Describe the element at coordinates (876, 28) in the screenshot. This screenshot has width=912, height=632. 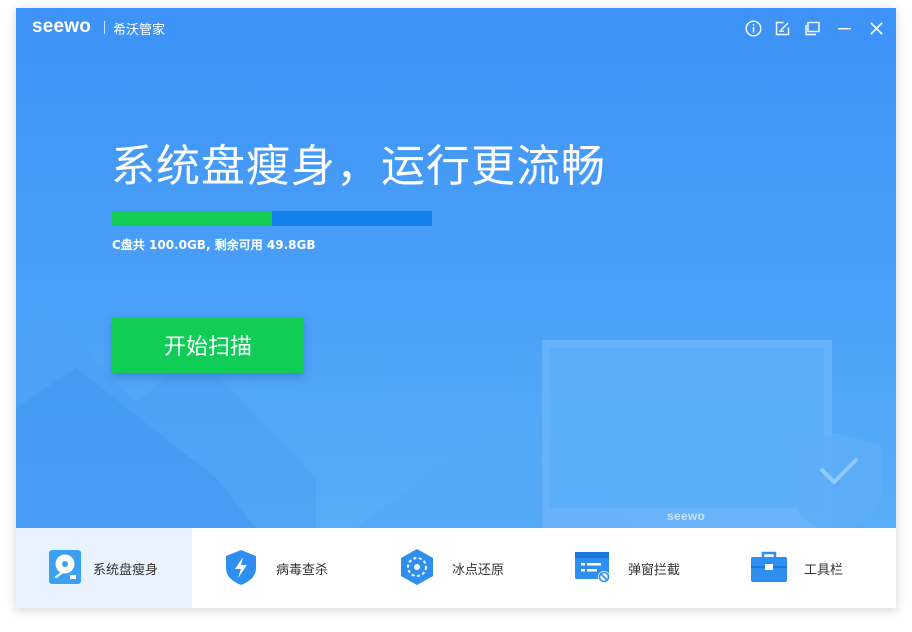
I see `close-icon` at that location.